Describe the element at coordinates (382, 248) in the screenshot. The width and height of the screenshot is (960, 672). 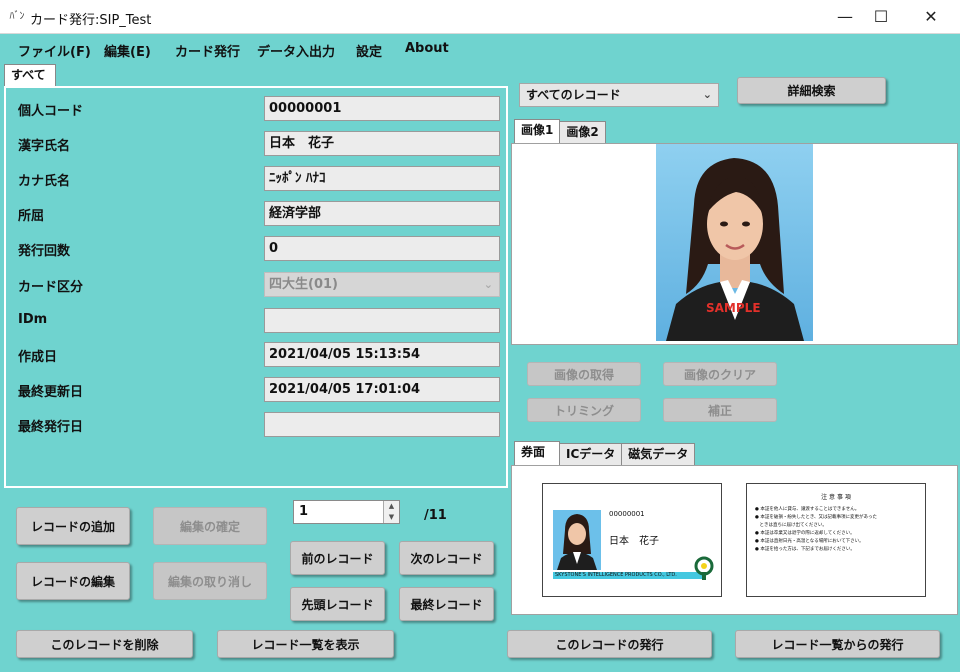
I see `issue-count-field: 0` at that location.